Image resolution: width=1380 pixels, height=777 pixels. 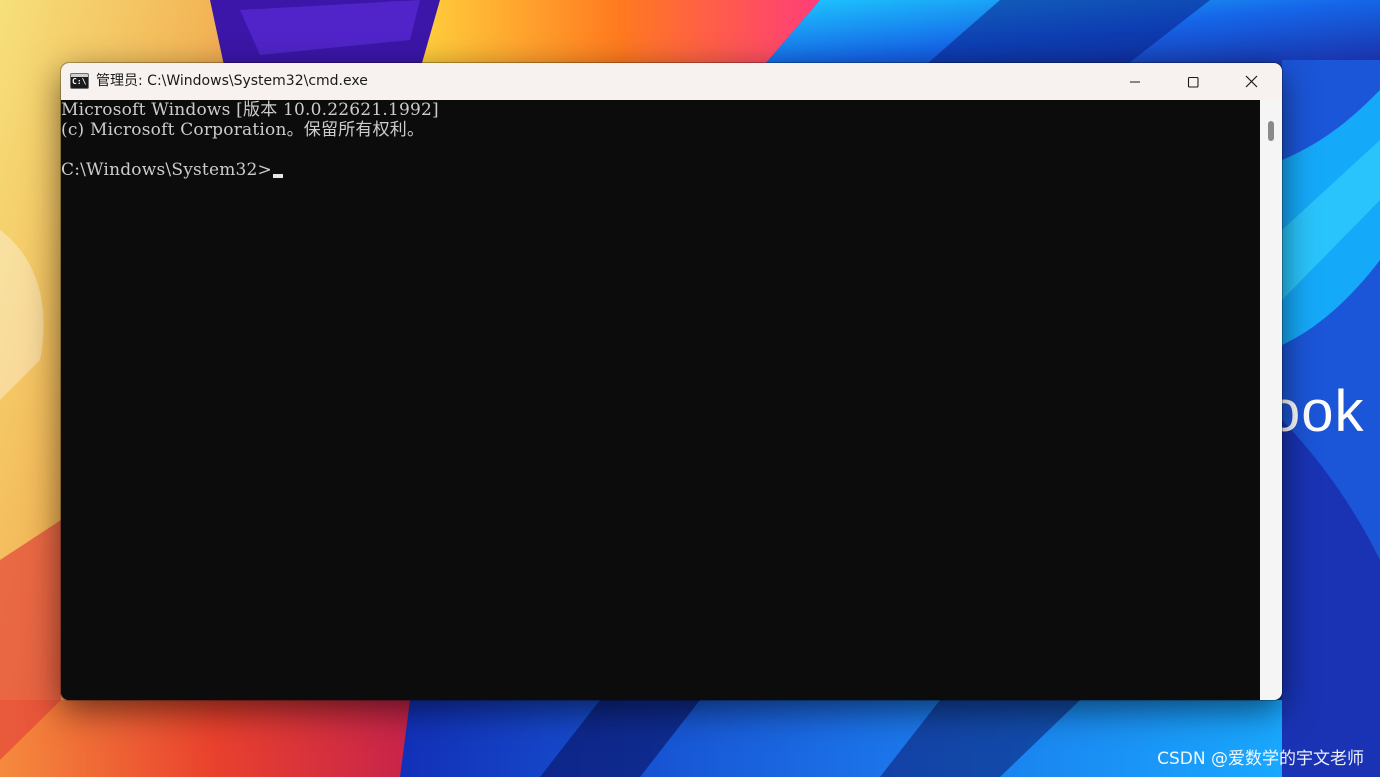 I want to click on text-cursor, so click(x=278, y=176).